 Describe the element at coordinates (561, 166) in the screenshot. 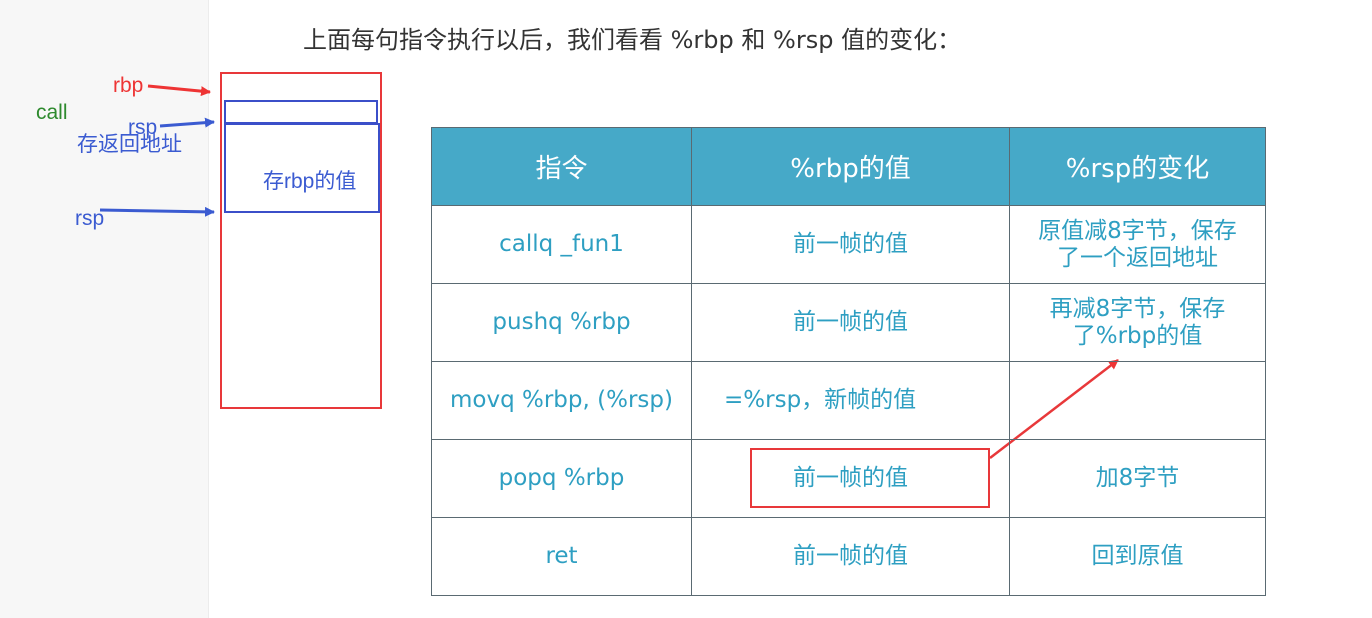

I see `header-instruction: 指令` at that location.